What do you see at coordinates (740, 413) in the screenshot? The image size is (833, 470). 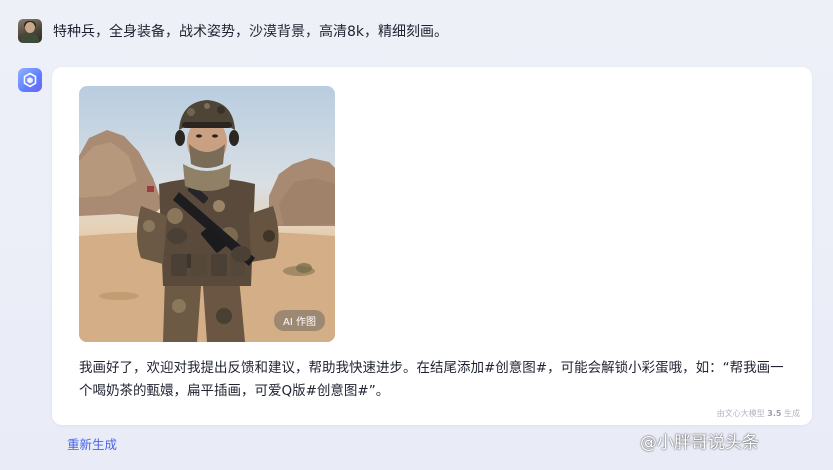 I see `attribution-prefix: 由文心大模型` at bounding box center [740, 413].